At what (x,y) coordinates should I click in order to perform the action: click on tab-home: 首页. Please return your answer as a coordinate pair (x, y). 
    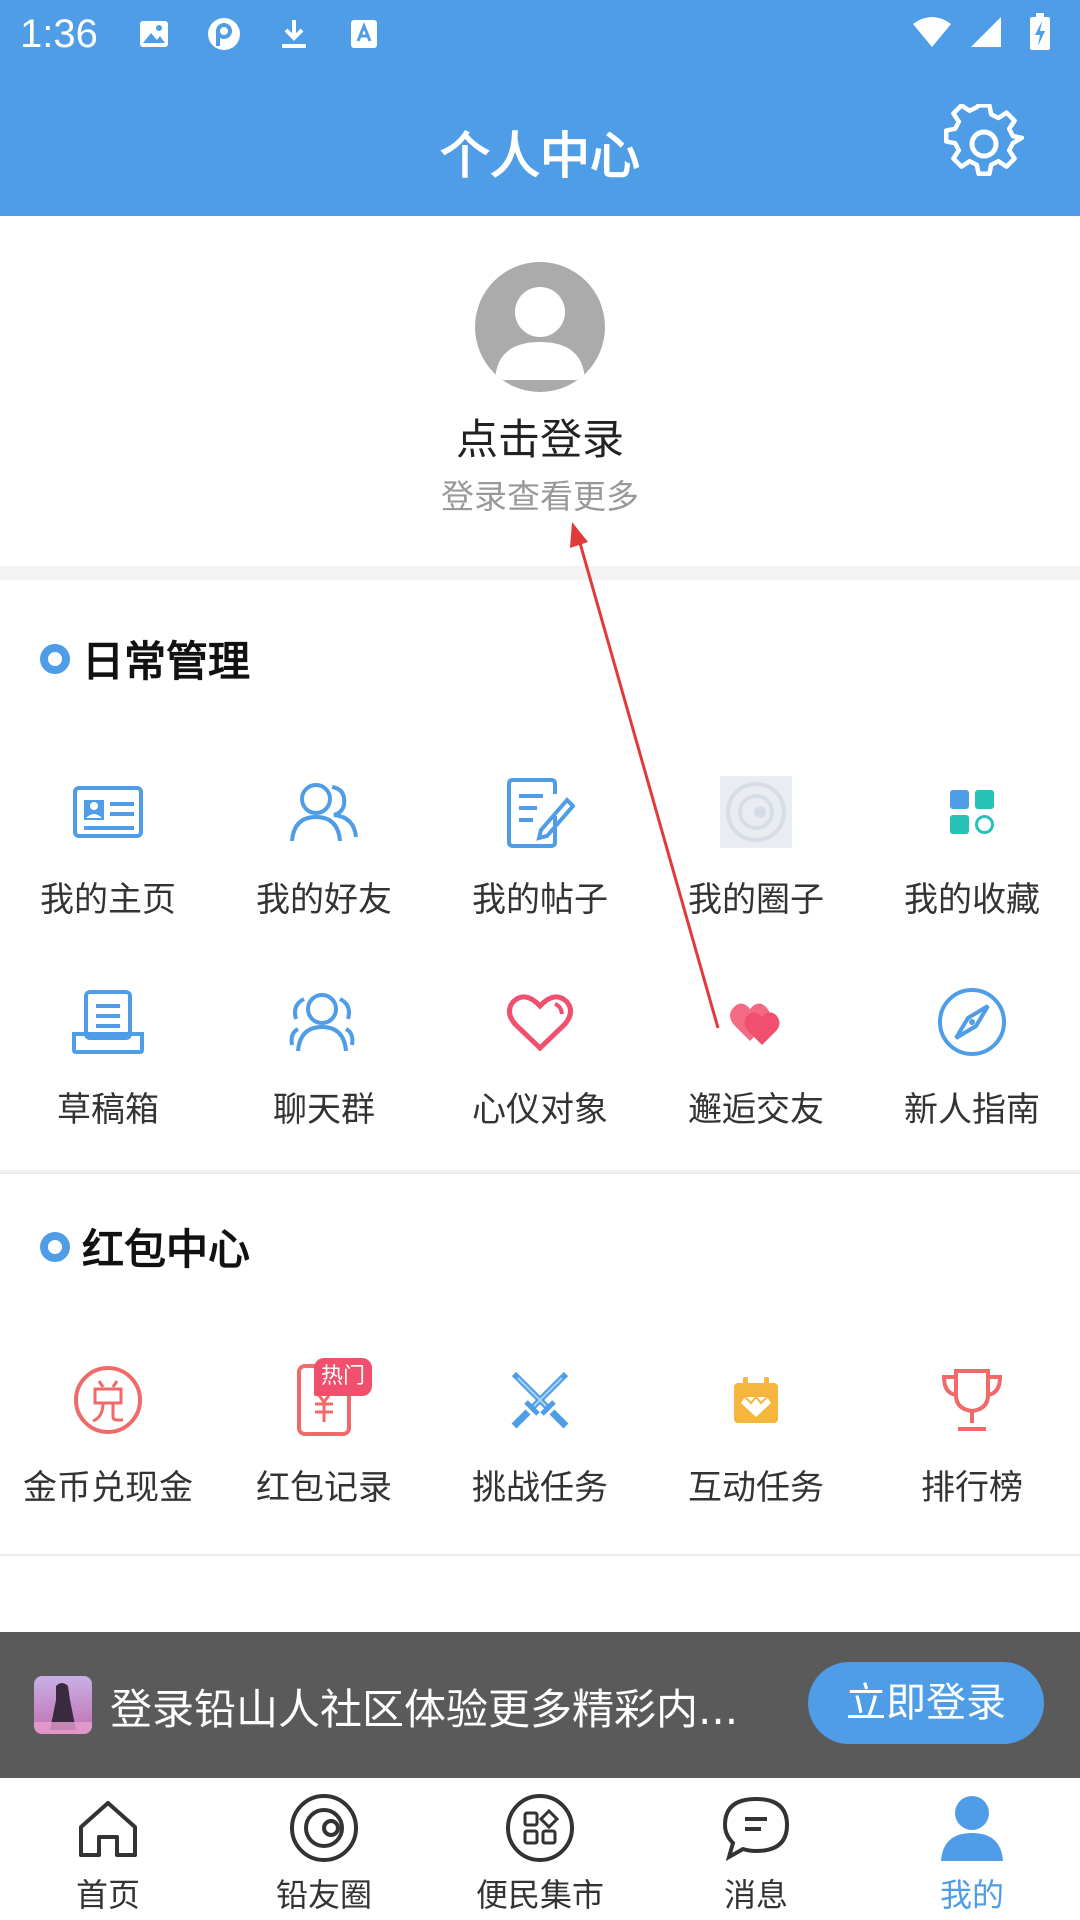
    Looking at the image, I should click on (108, 1849).